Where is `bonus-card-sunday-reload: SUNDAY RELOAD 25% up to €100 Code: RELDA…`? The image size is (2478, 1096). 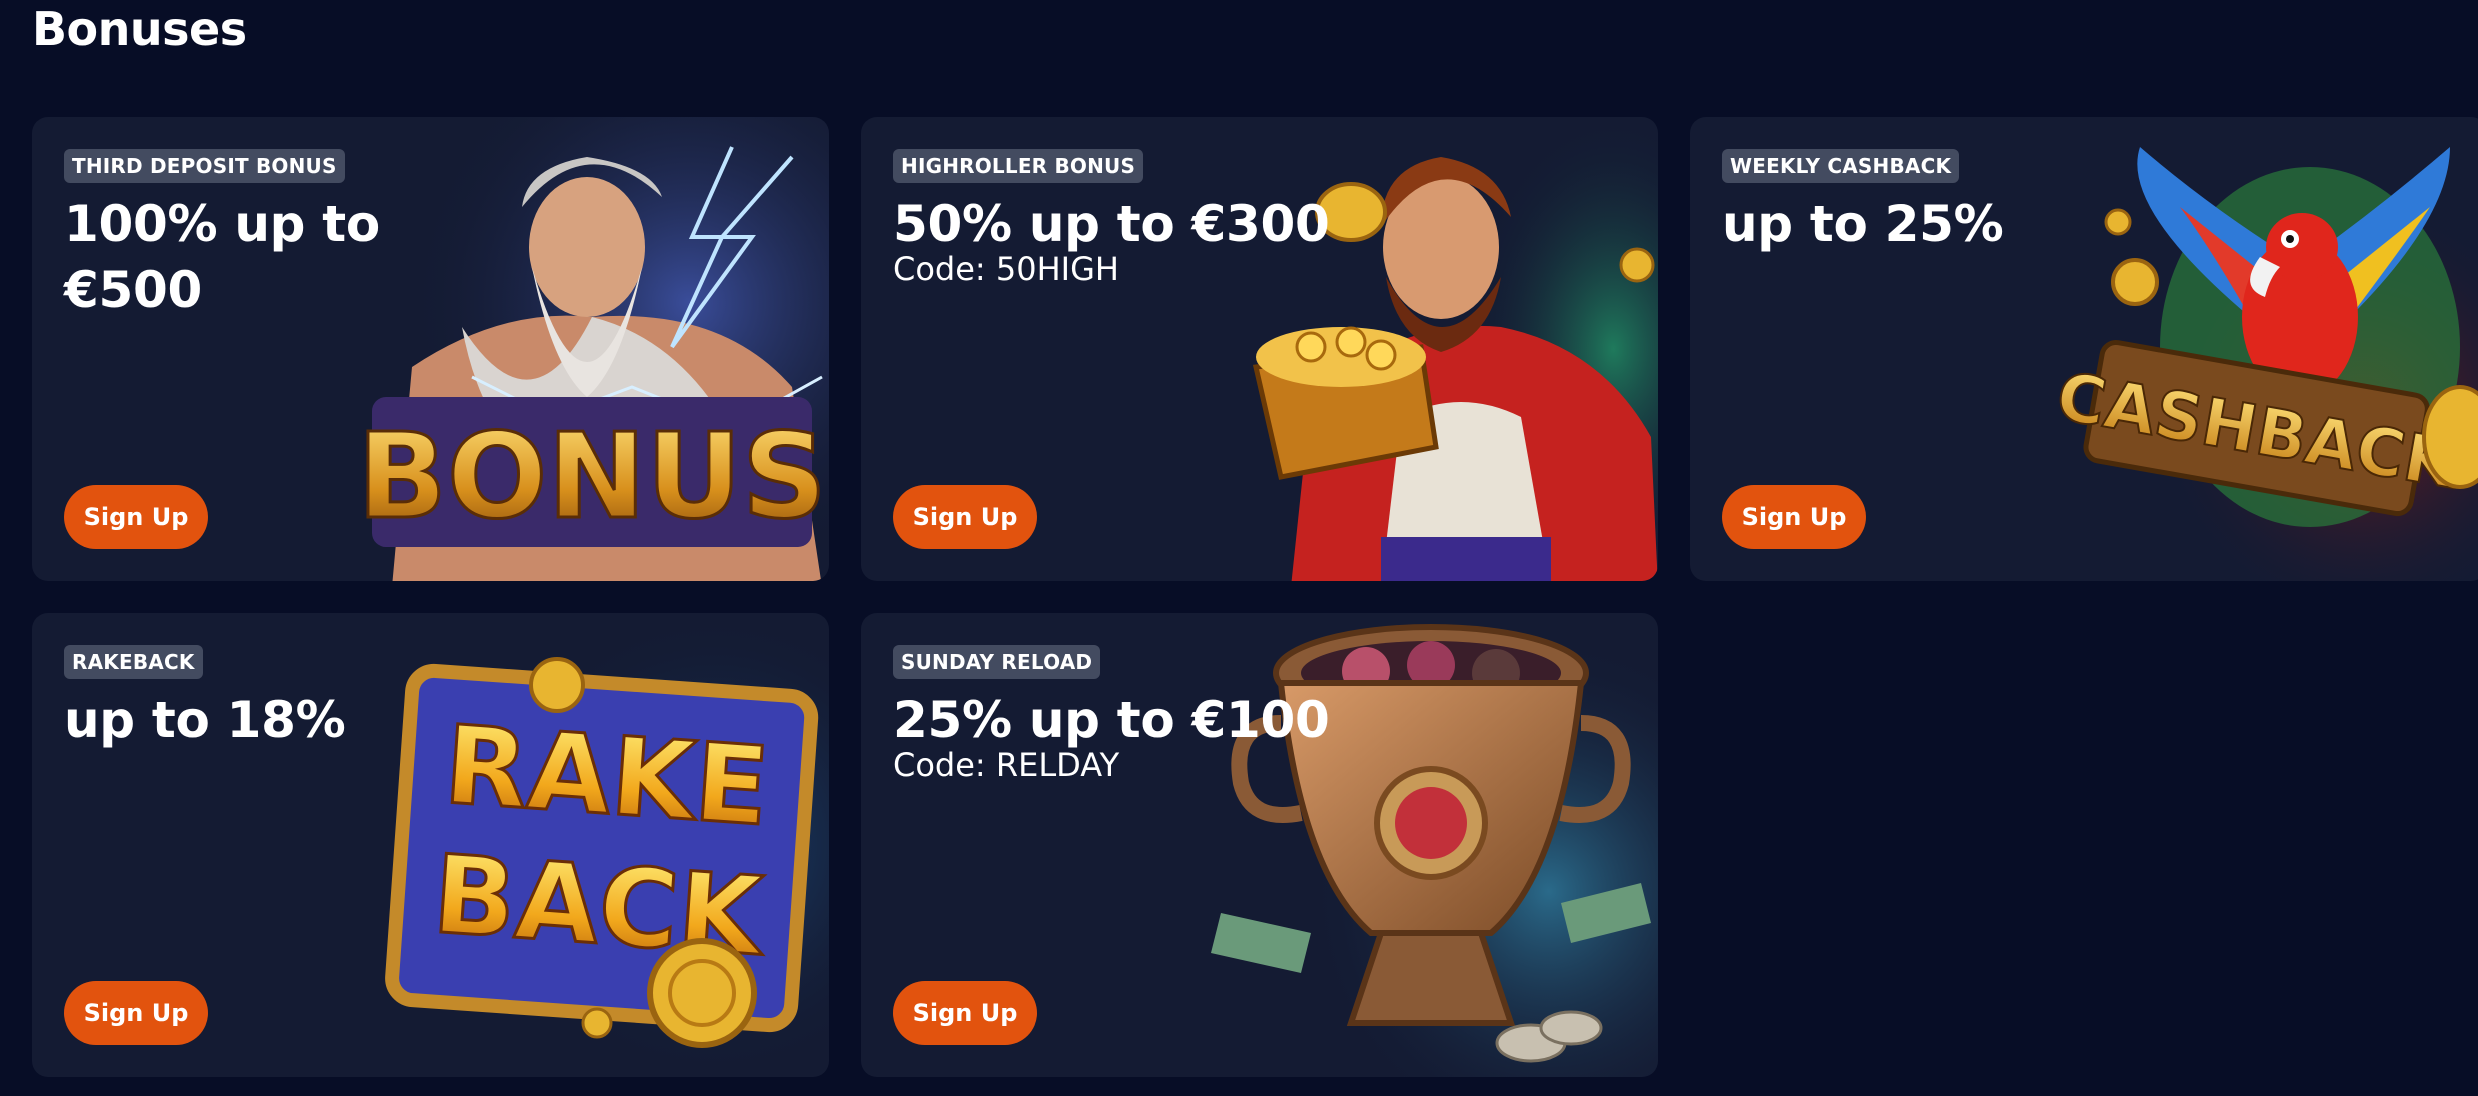
bonus-card-sunday-reload: SUNDAY RELOAD 25% up to €100 Code: RELDA… is located at coordinates (1259, 845).